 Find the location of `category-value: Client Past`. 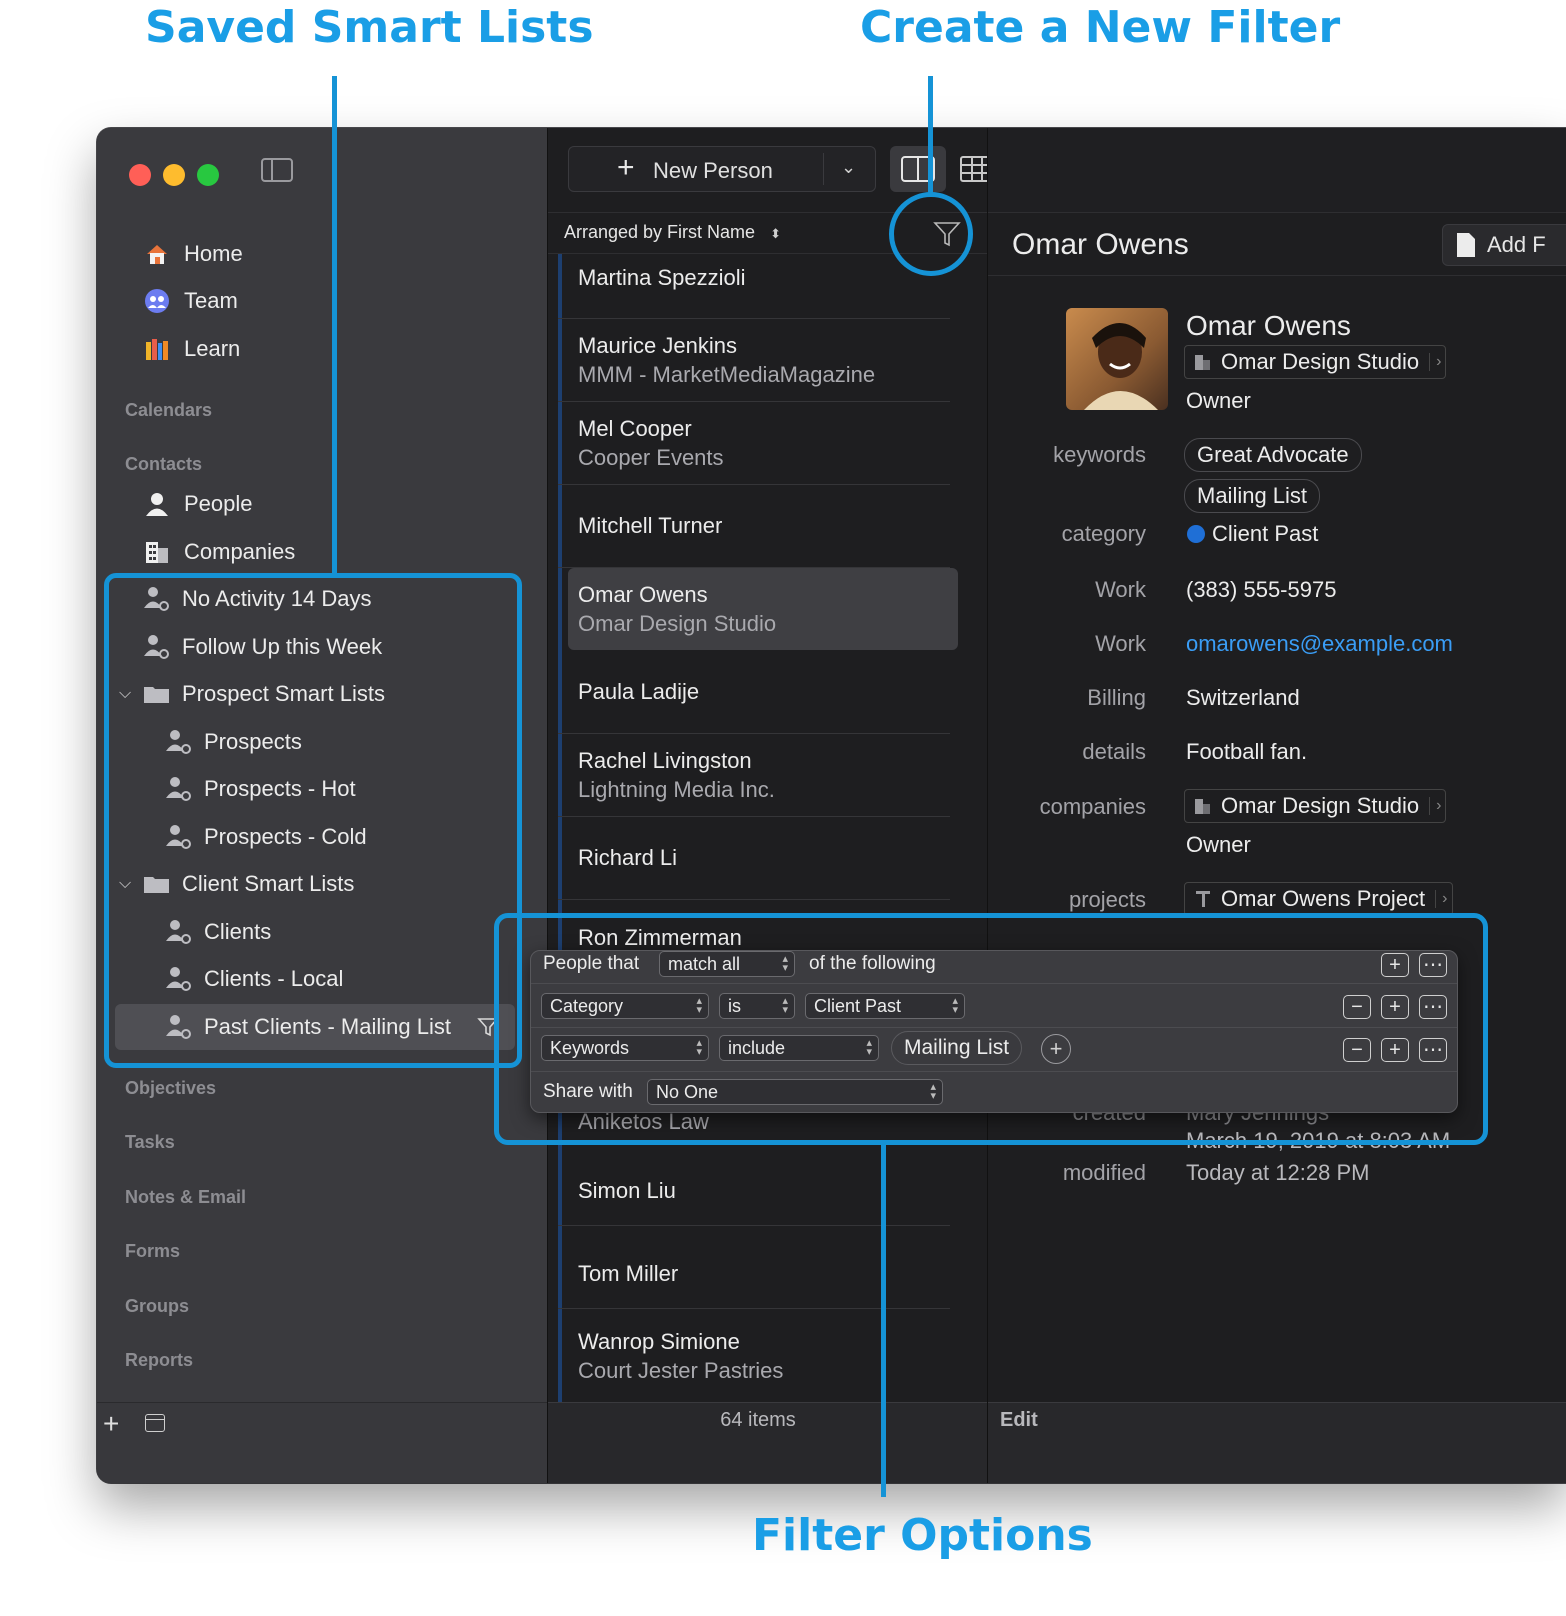

category-value: Client Past is located at coordinates (1265, 534).